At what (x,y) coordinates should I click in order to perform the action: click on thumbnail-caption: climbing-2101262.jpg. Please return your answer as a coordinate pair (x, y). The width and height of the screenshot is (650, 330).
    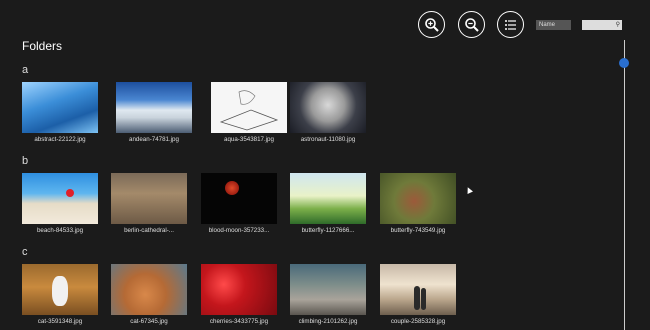
    Looking at the image, I should click on (328, 321).